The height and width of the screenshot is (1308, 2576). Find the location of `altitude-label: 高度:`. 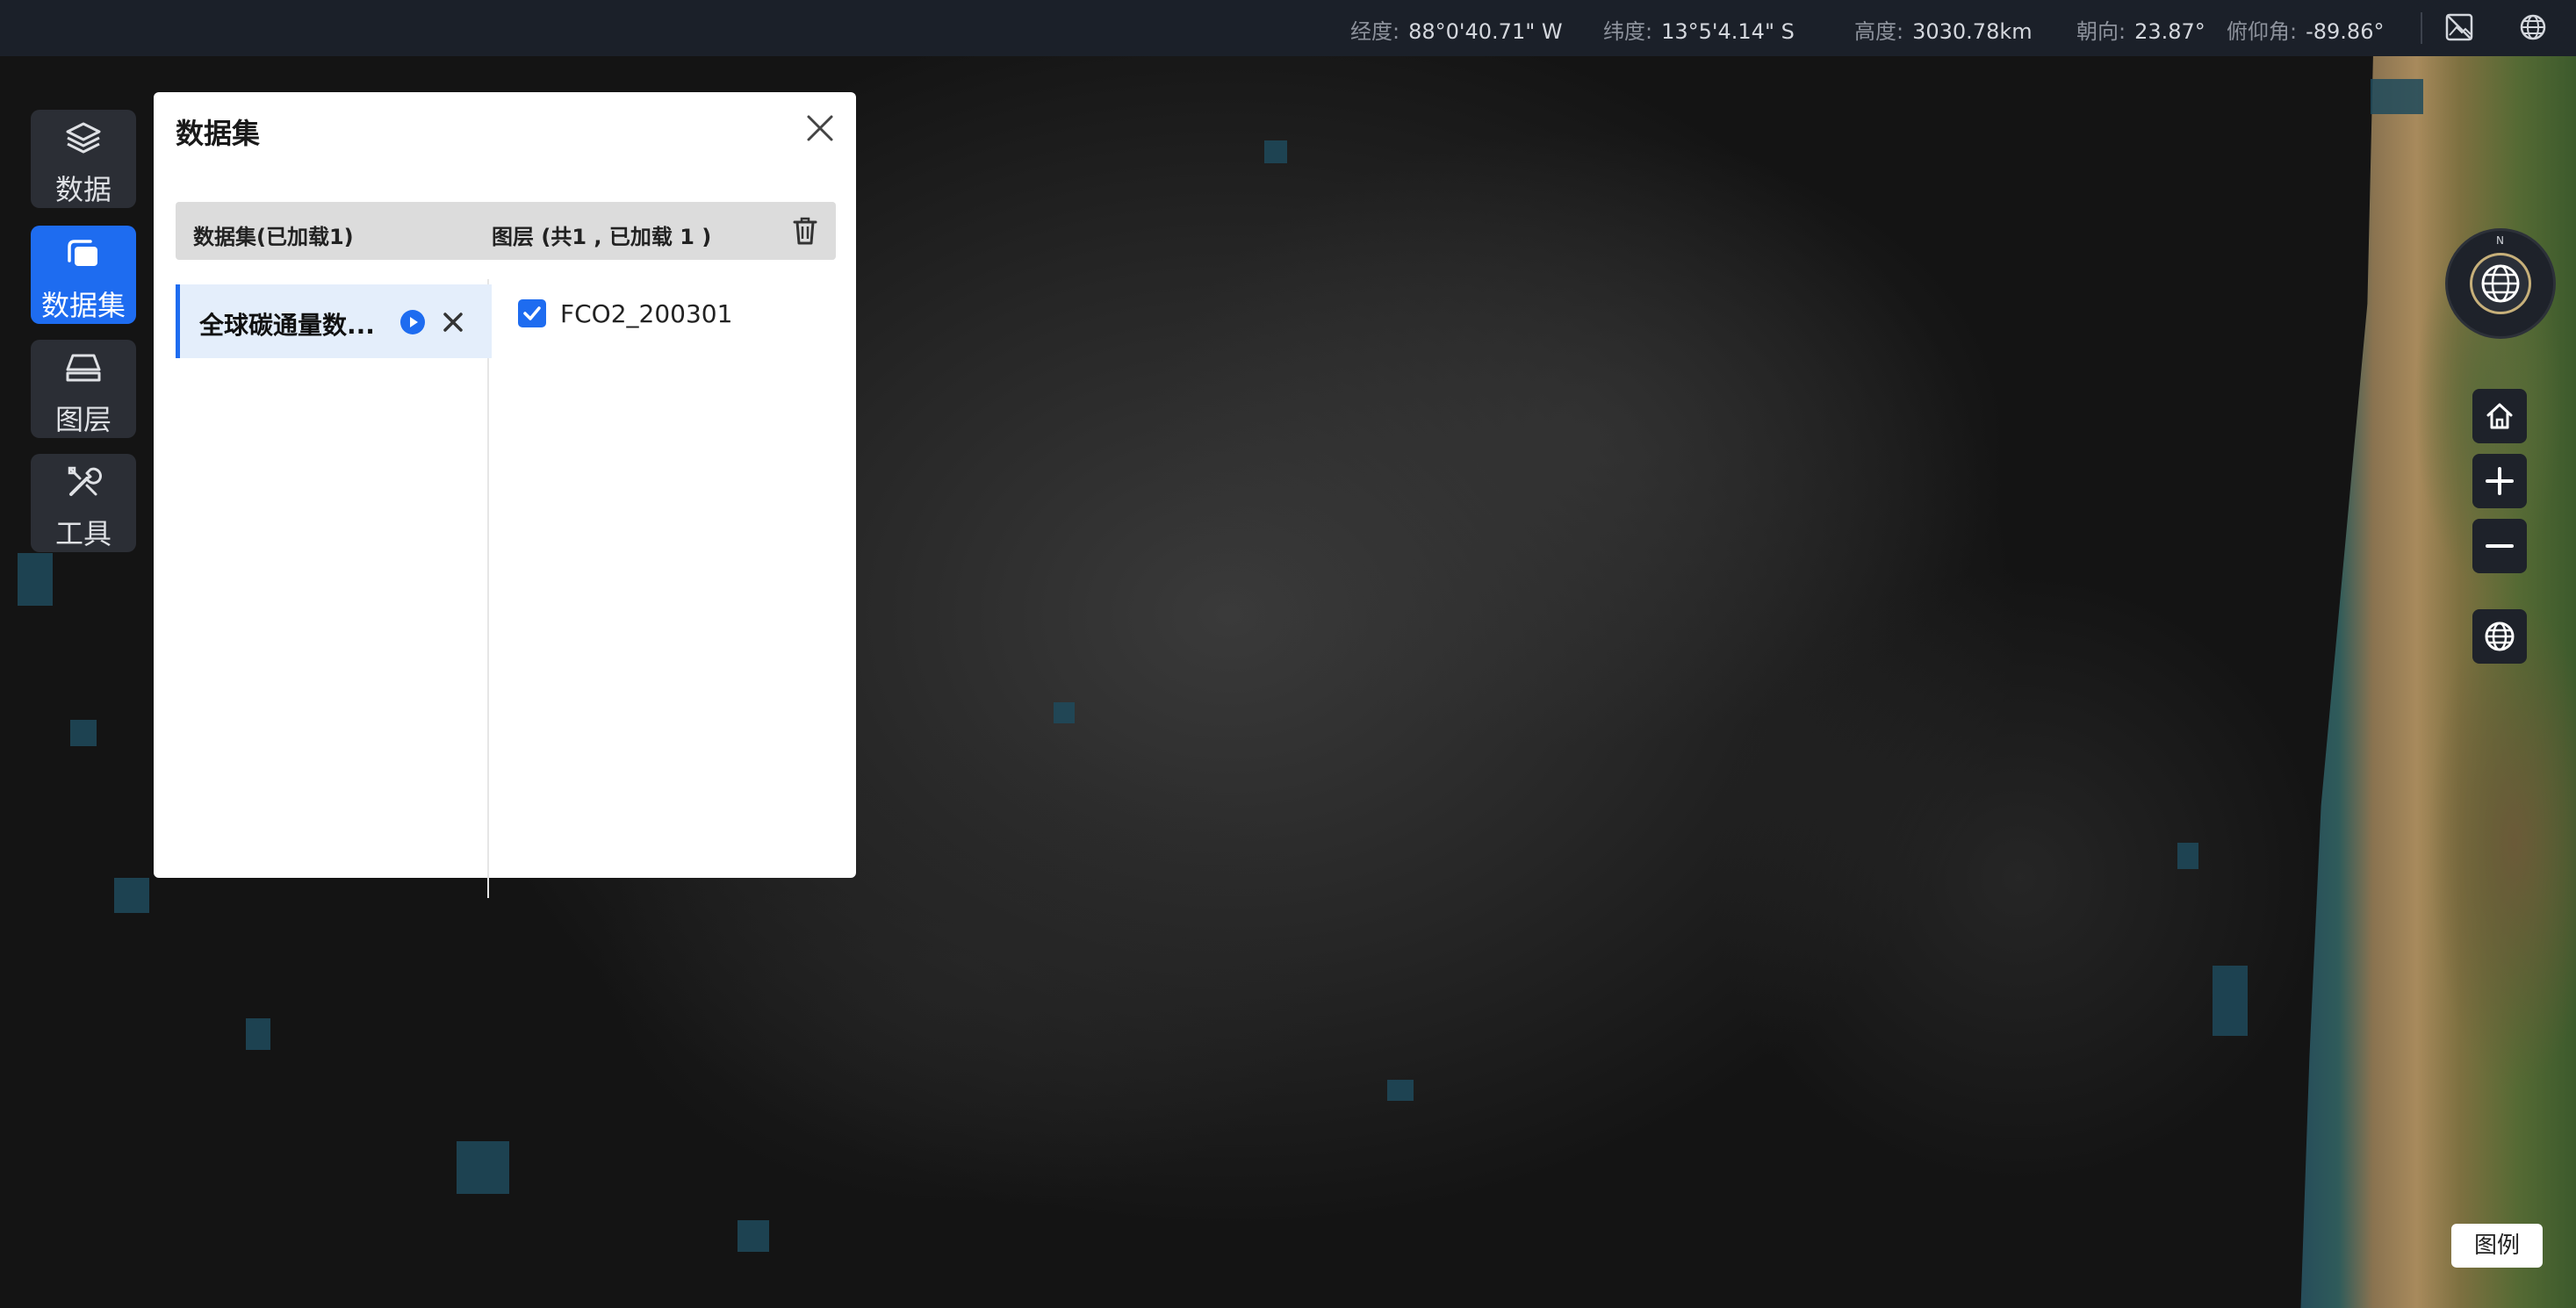

altitude-label: 高度: is located at coordinates (1879, 32).